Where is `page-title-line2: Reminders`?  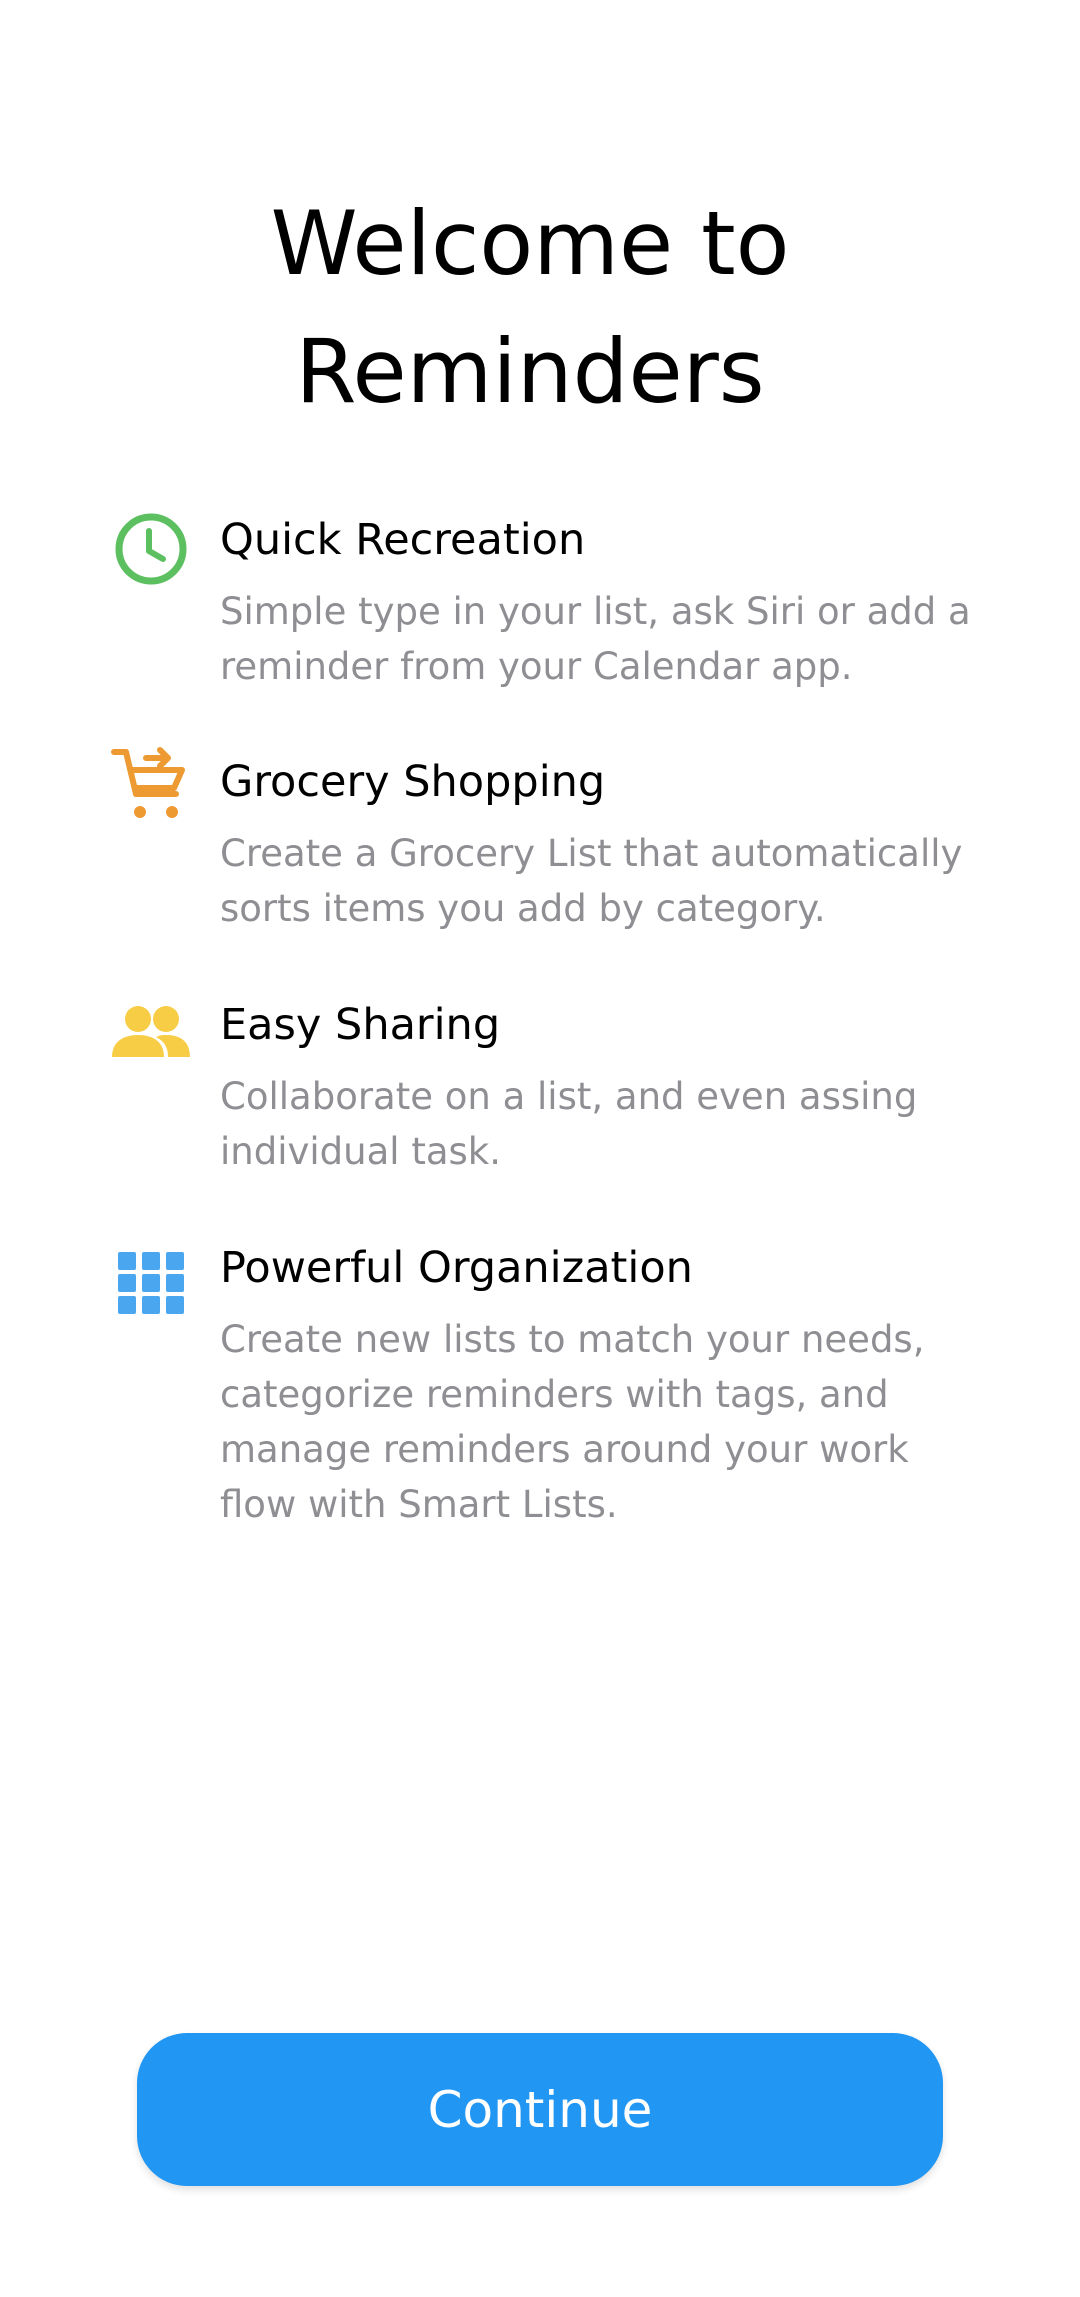
page-title-line2: Reminders is located at coordinates (530, 371).